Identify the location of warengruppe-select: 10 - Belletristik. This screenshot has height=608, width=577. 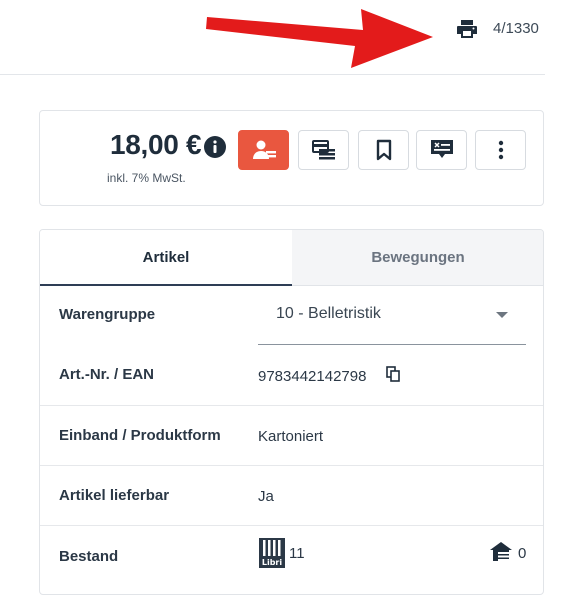
(392, 315).